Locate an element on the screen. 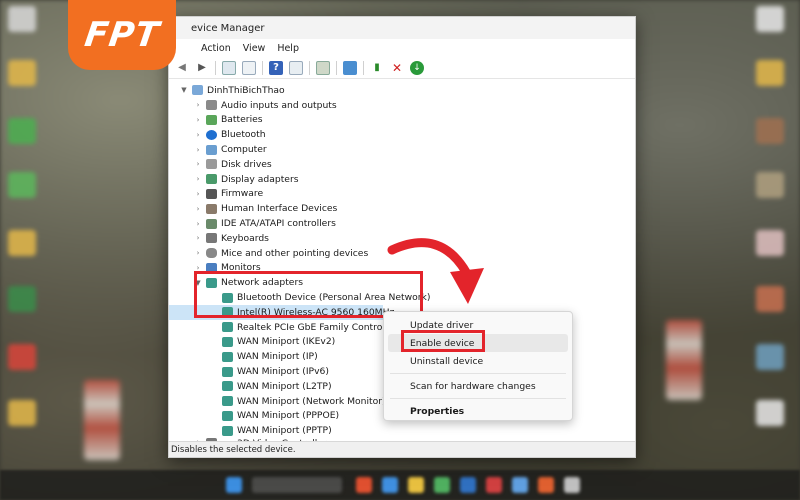 This screenshot has height=500, width=800. category-label: Display adapters is located at coordinates (260, 179).